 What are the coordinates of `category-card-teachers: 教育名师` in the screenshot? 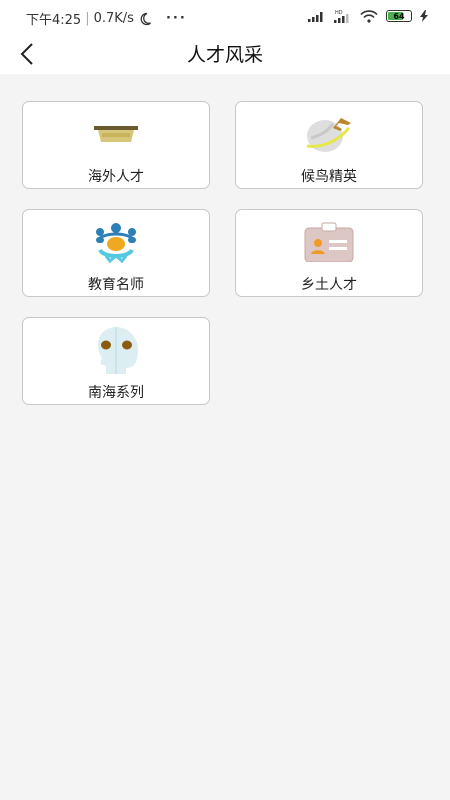 It's located at (116, 253).